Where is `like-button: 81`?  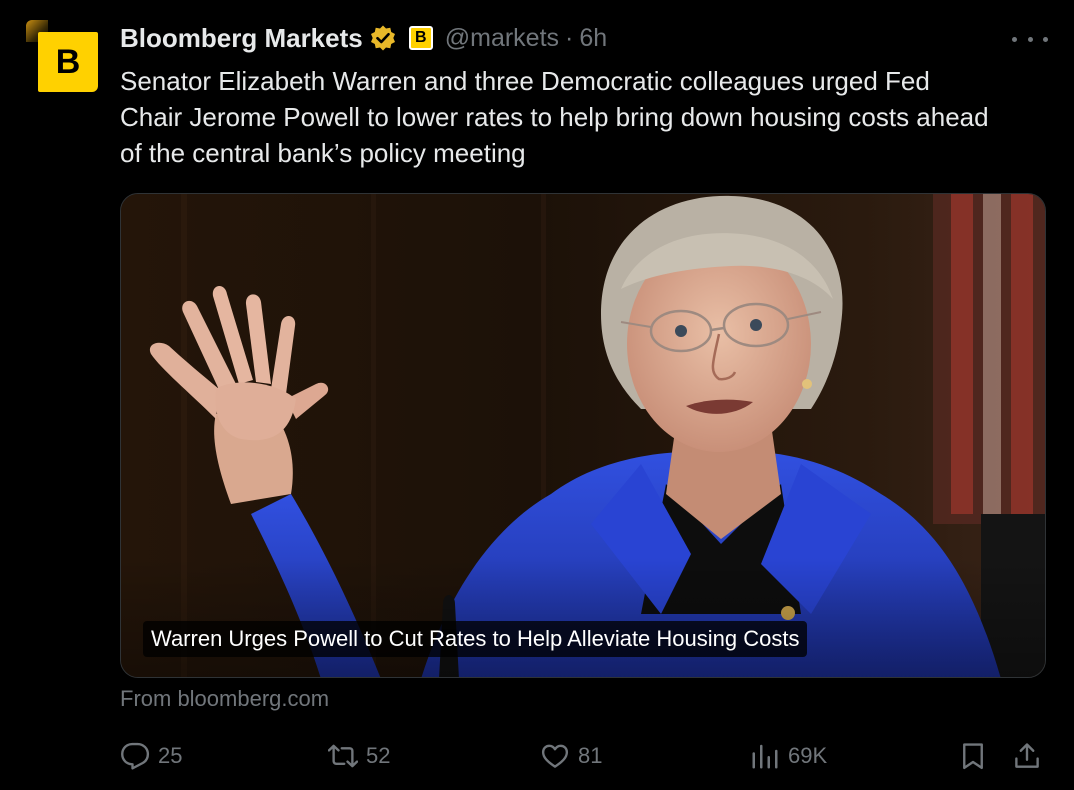 like-button: 81 is located at coordinates (571, 756).